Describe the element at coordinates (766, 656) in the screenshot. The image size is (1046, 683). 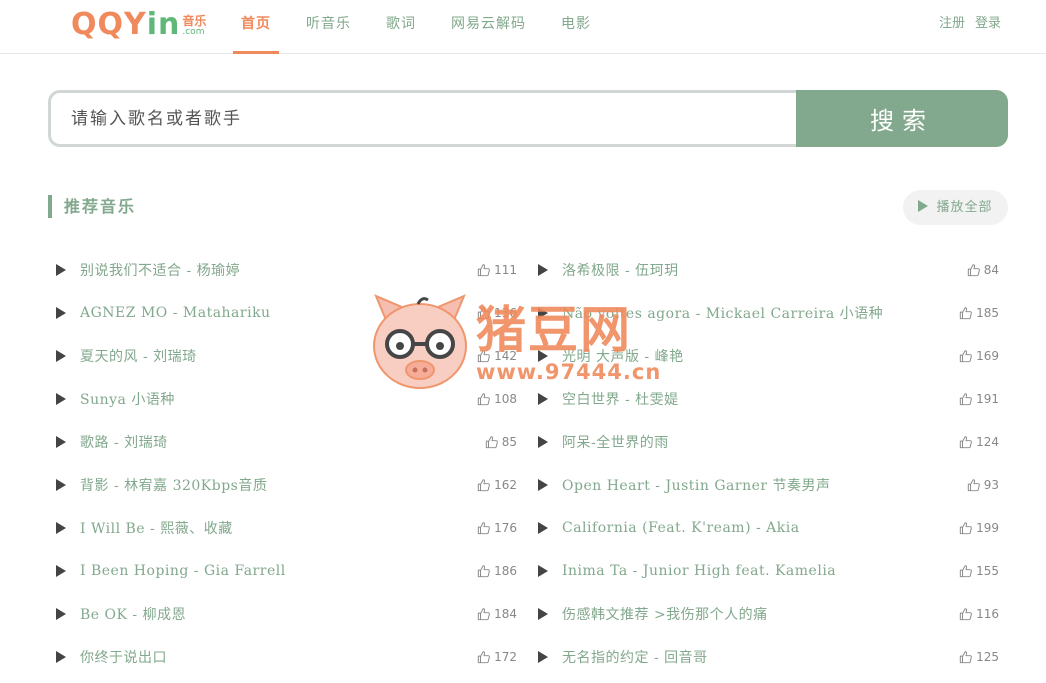
I see `song-row: 无名指的约定 - 回音哥 125` at that location.